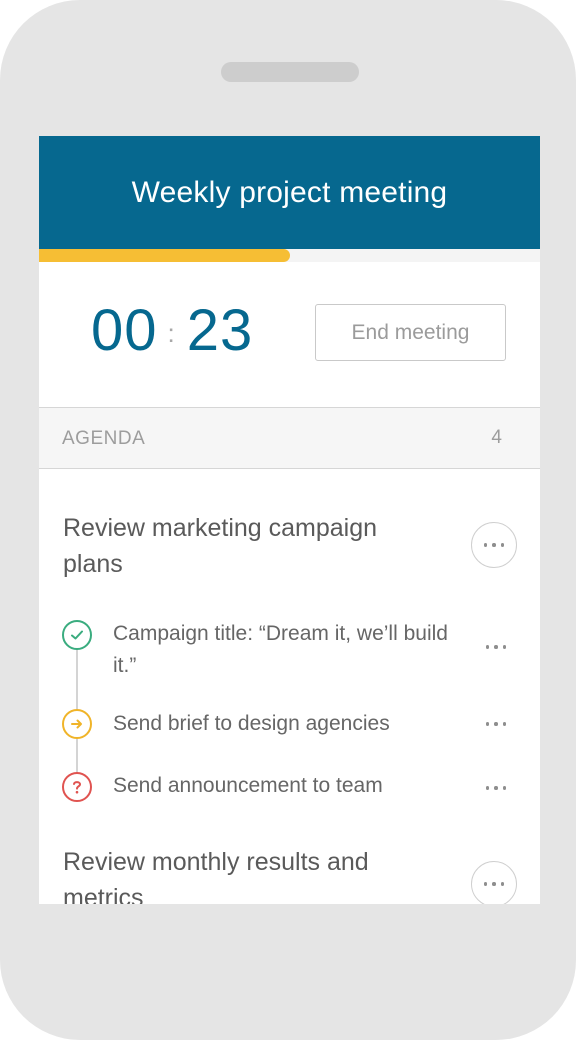 The width and height of the screenshot is (576, 1040). What do you see at coordinates (290, 72) in the screenshot?
I see `phone-speaker` at bounding box center [290, 72].